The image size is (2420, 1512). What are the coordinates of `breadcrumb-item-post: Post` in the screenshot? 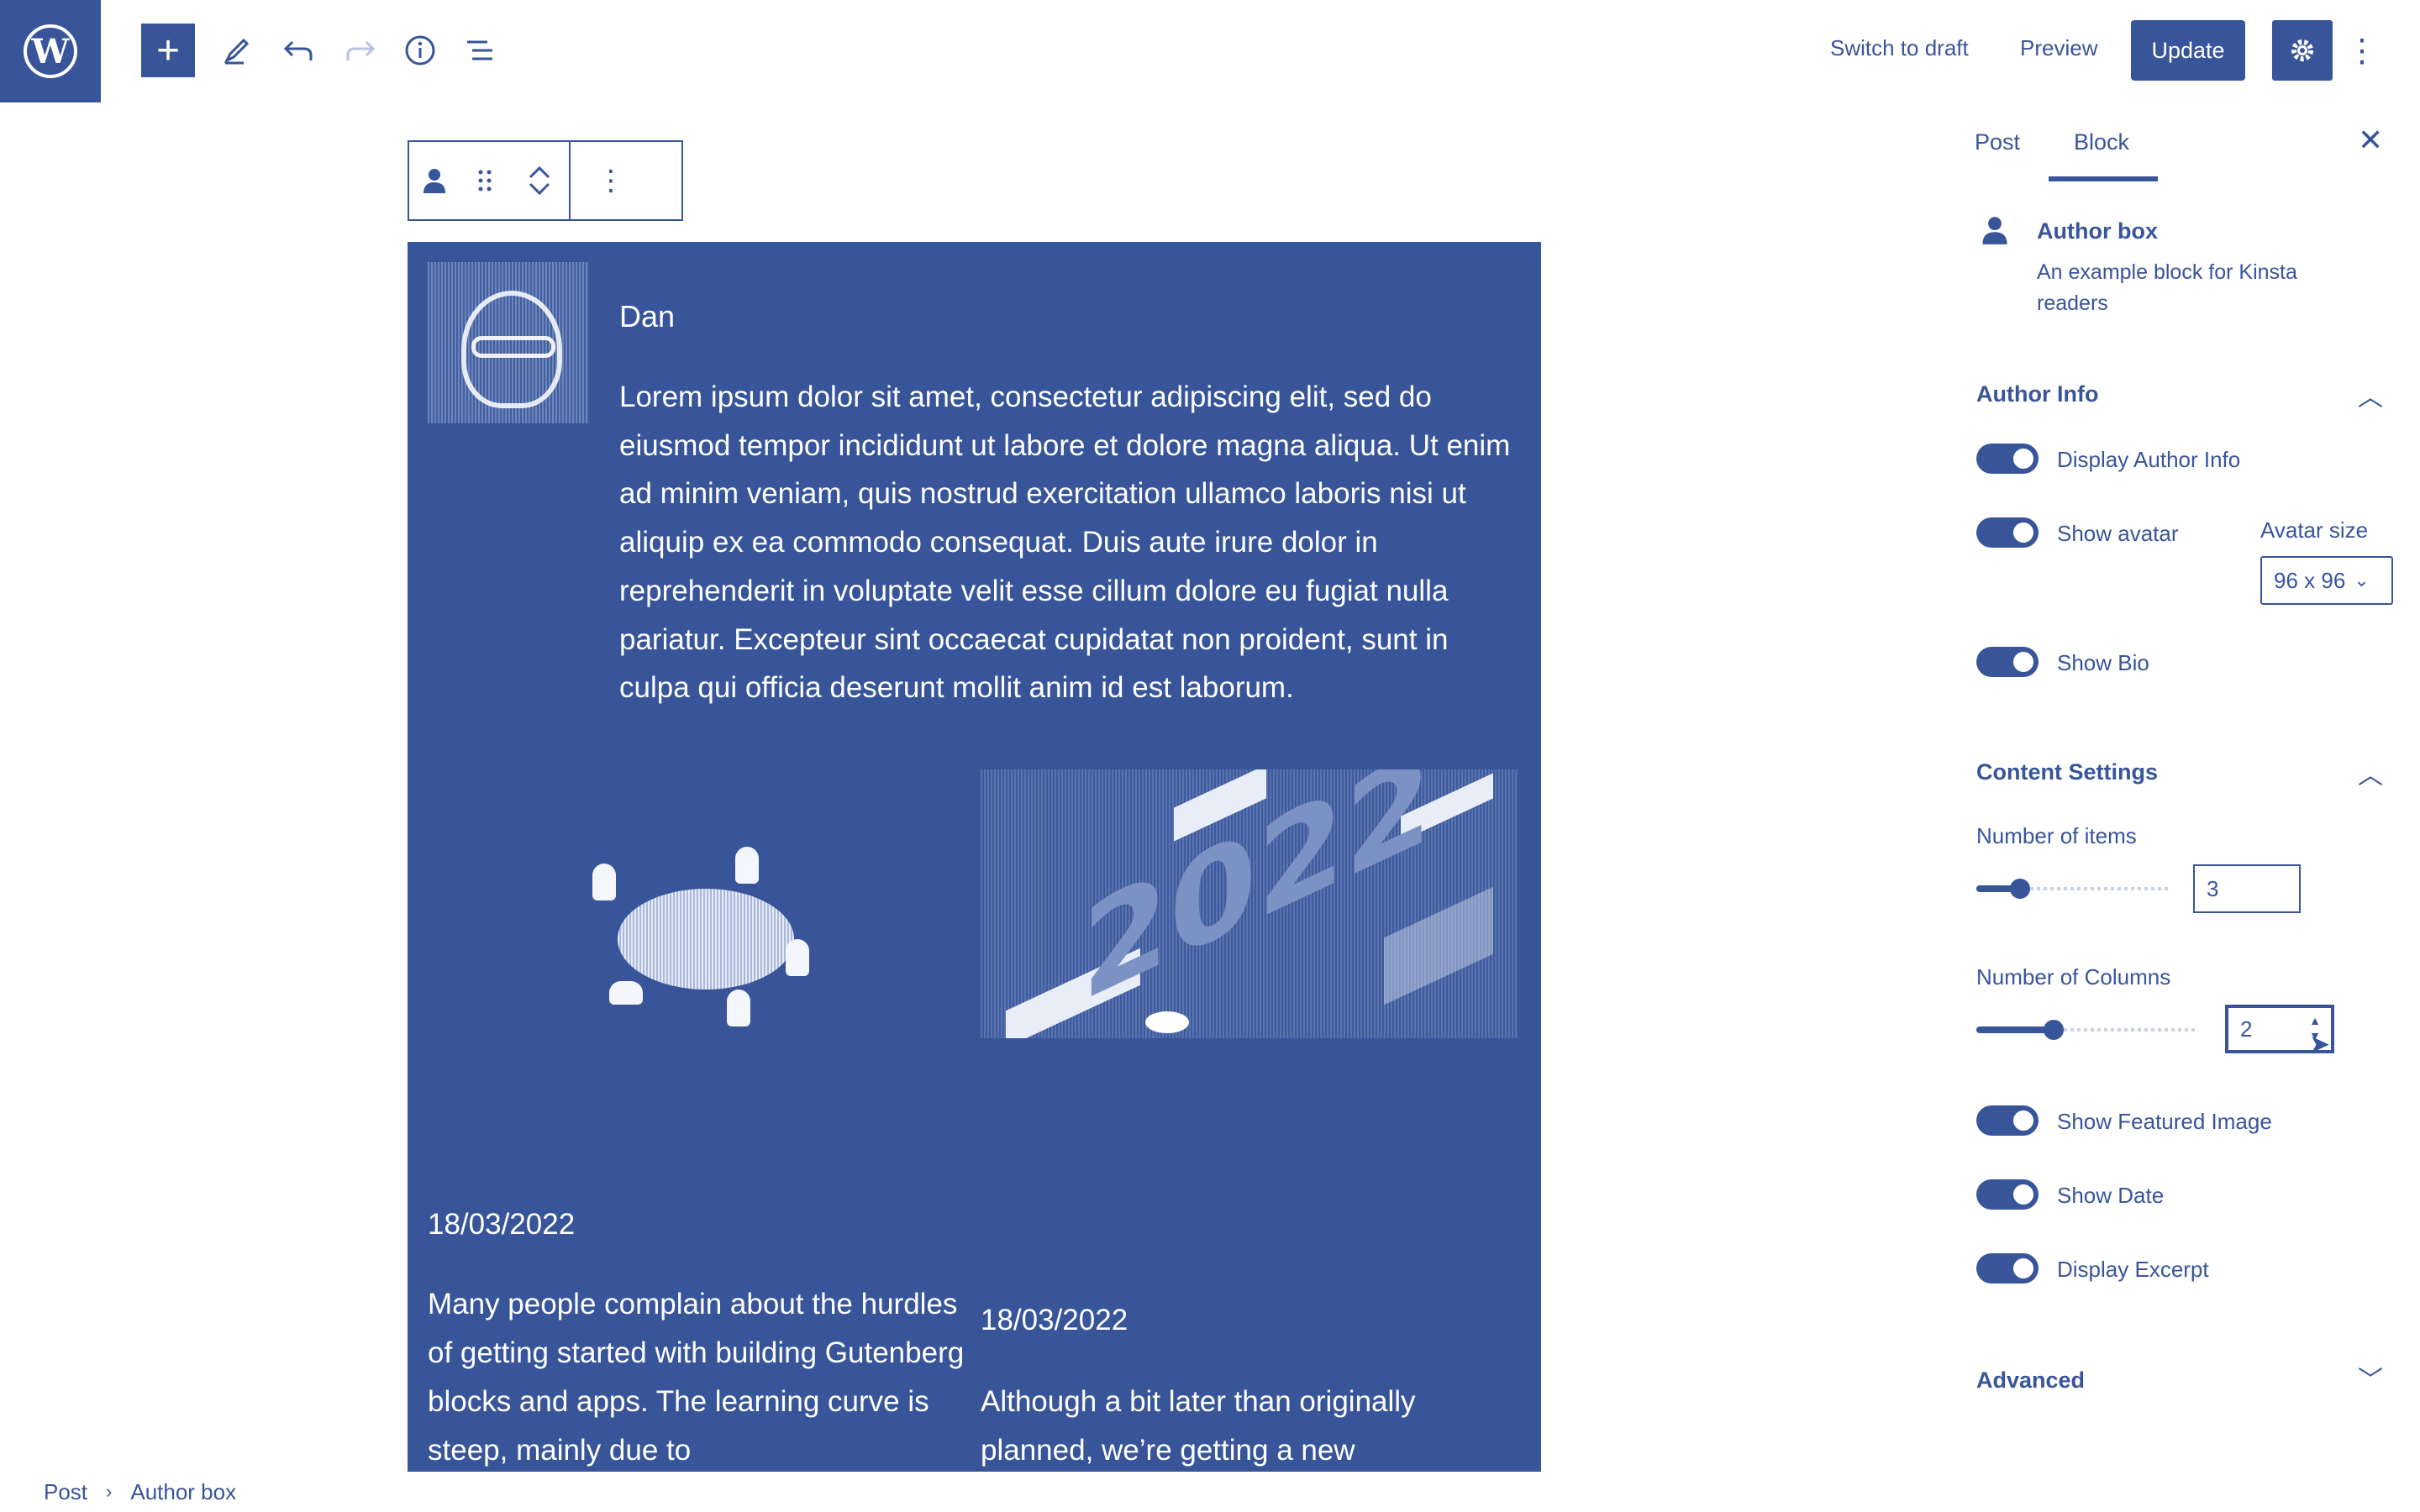 It's located at (65, 1492).